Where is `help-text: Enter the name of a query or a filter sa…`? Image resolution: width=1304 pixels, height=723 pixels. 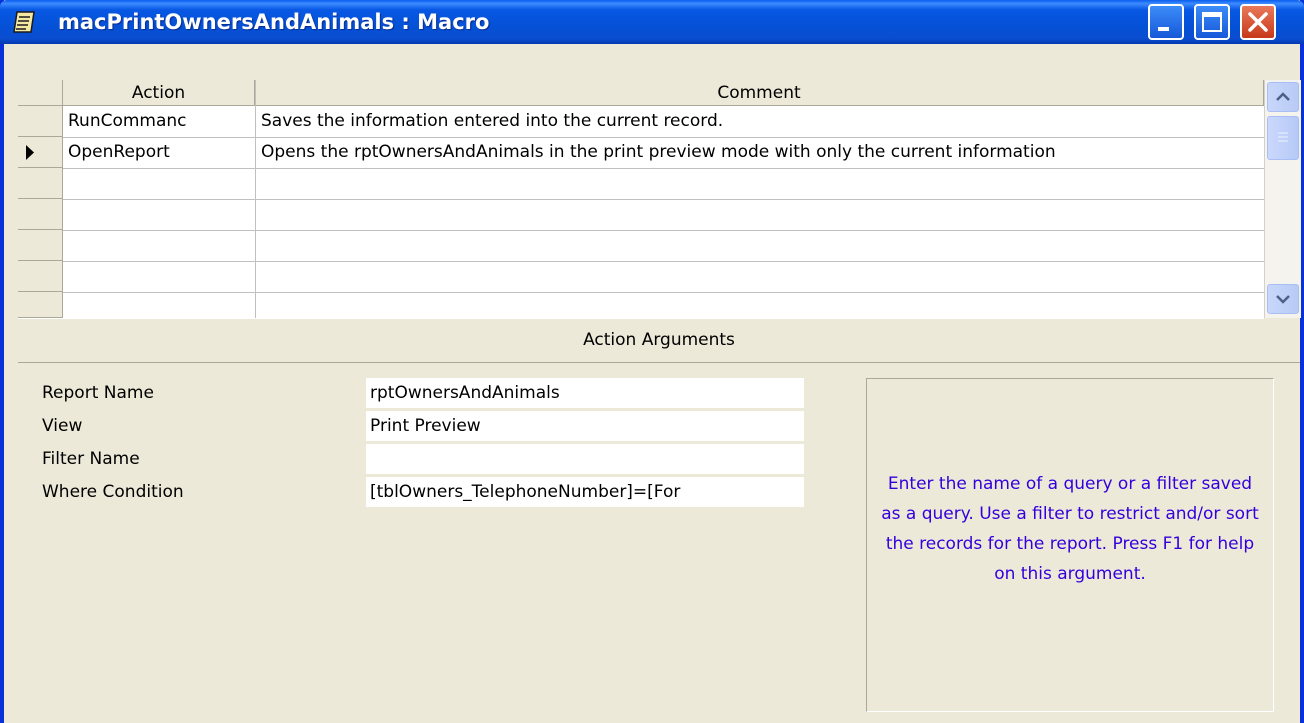
help-text: Enter the name of a query or a filter sa… is located at coordinates (1070, 529).